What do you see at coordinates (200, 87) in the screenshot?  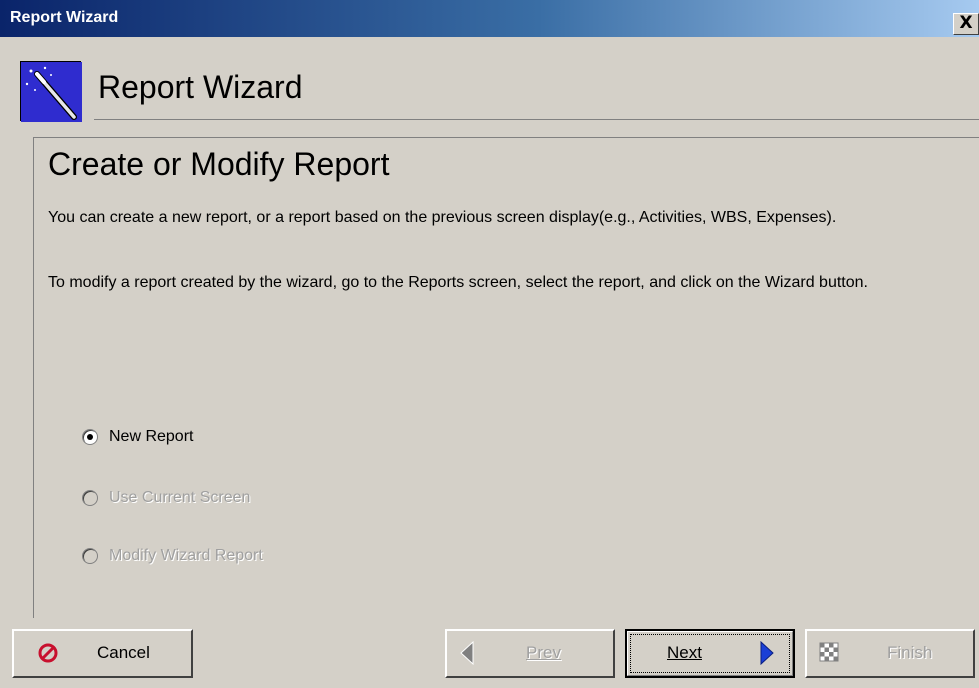 I see `header-title: Report Wizard` at bounding box center [200, 87].